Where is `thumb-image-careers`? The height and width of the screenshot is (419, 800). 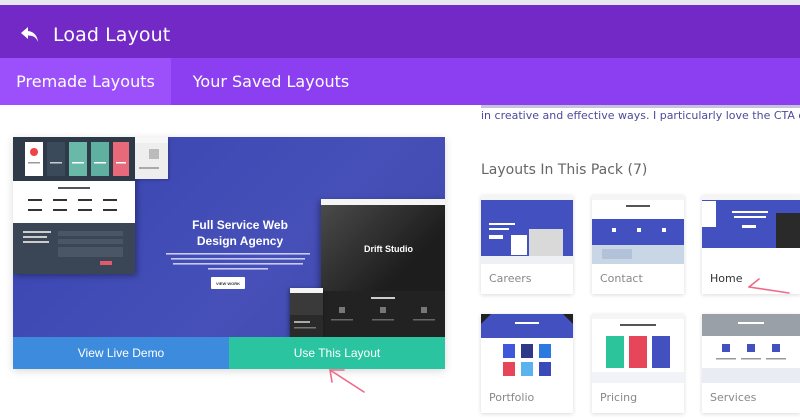
thumb-image-careers is located at coordinates (527, 229).